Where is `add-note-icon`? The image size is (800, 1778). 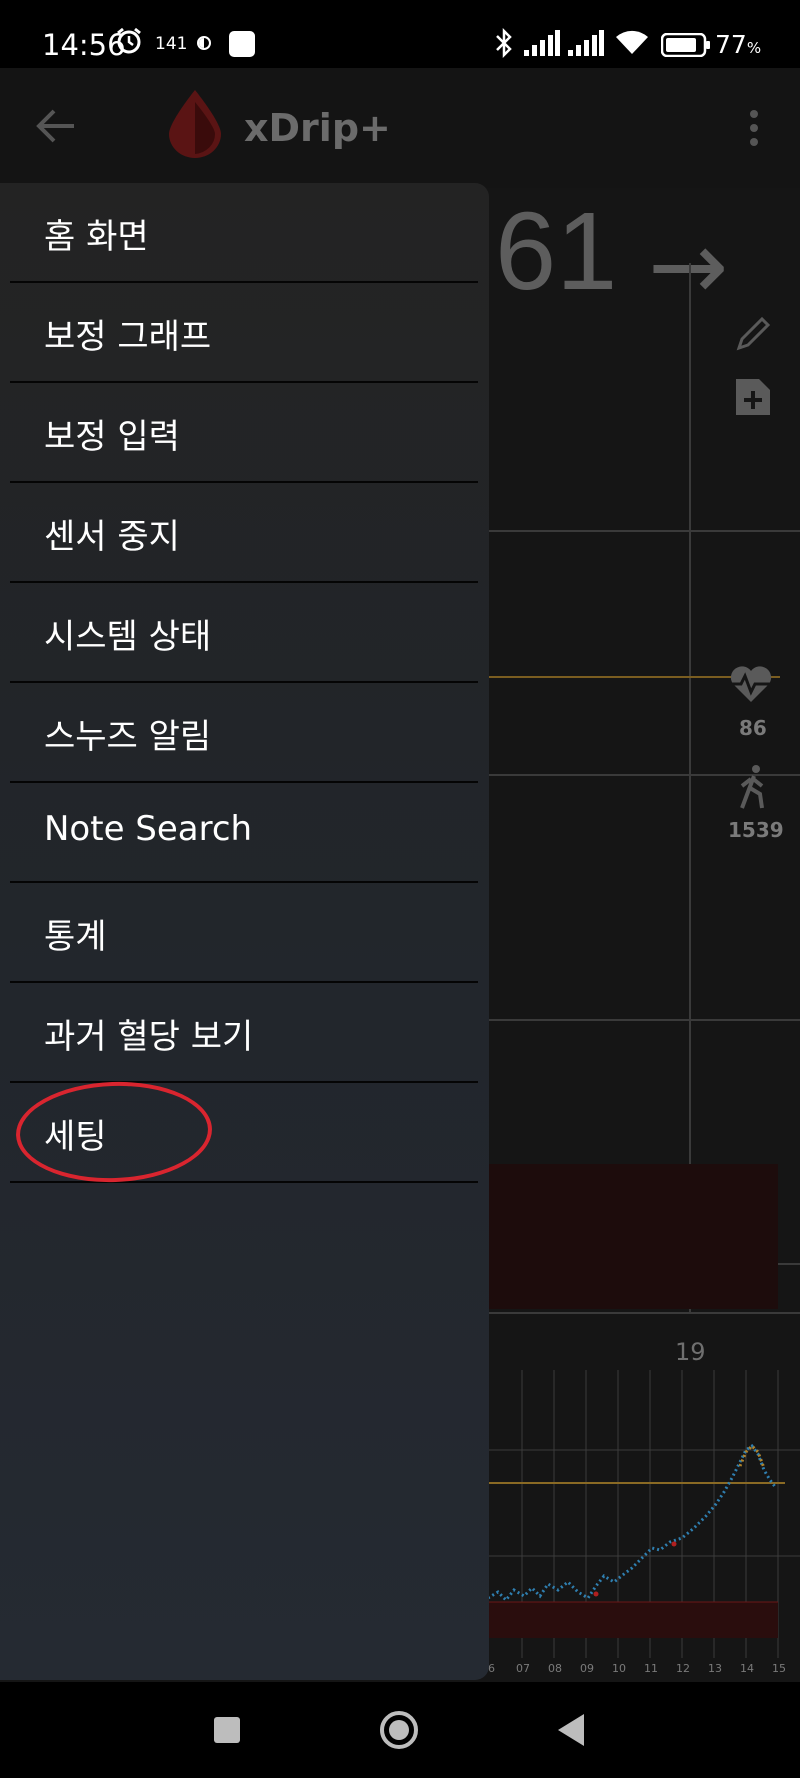
add-note-icon is located at coordinates (753, 397).